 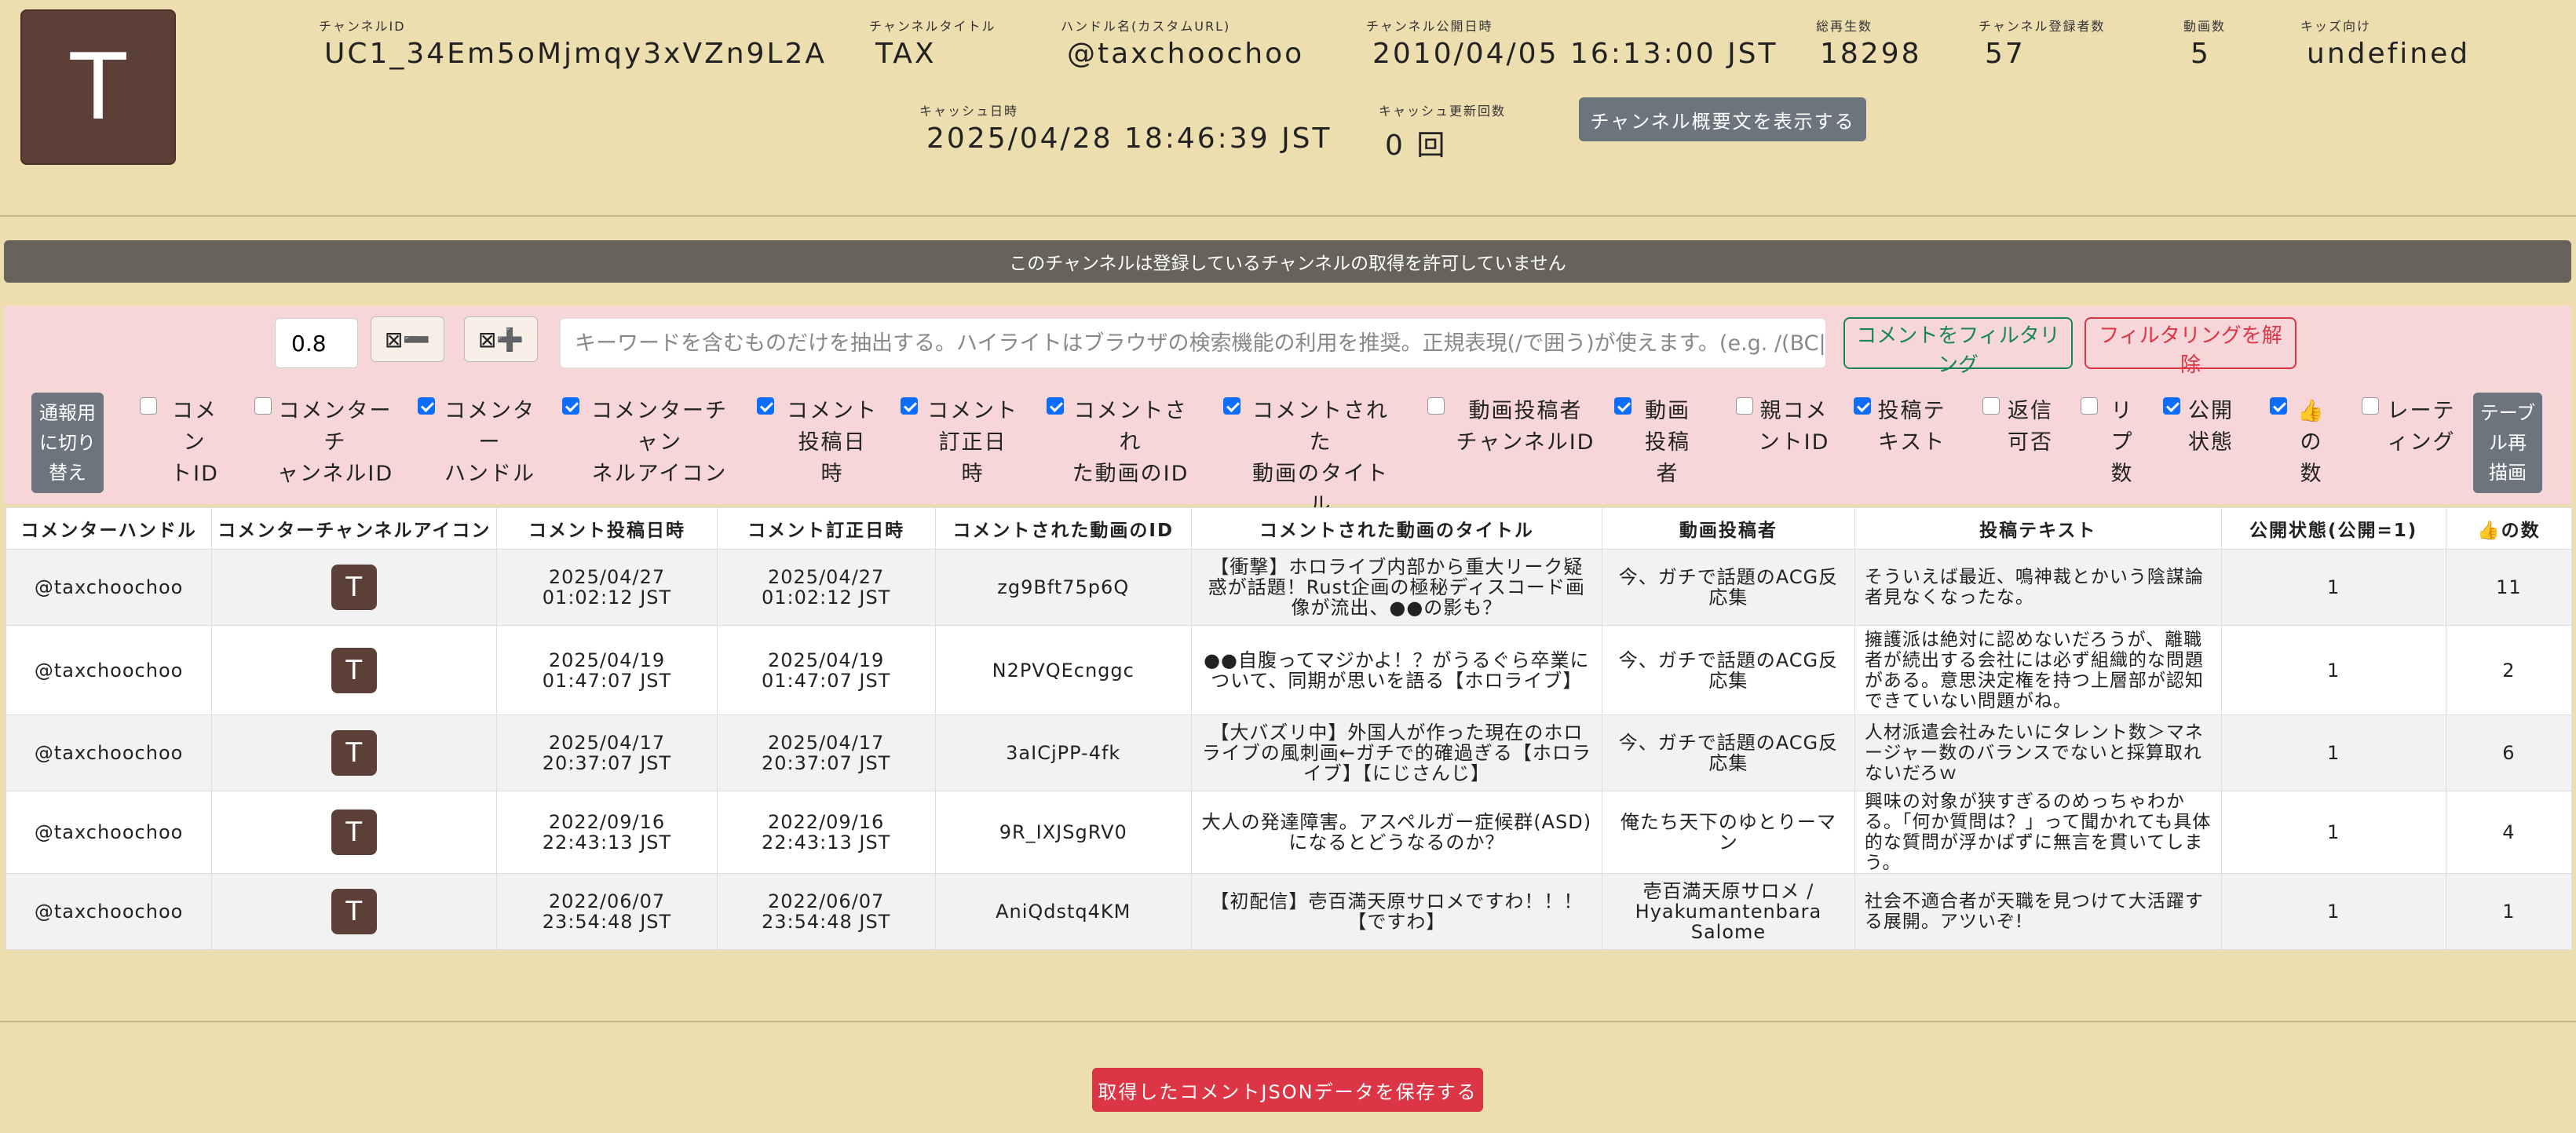 What do you see at coordinates (354, 528) in the screenshot?
I see `column-header: コメンターチャンネルアイコン` at bounding box center [354, 528].